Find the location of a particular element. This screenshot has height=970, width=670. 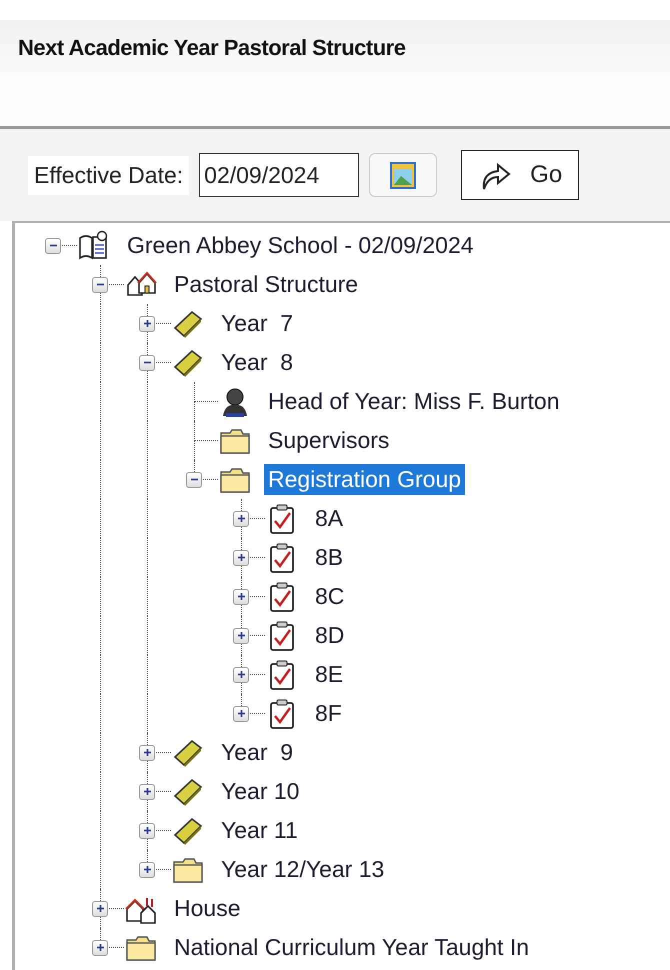

tree-item: House is located at coordinates (207, 908).